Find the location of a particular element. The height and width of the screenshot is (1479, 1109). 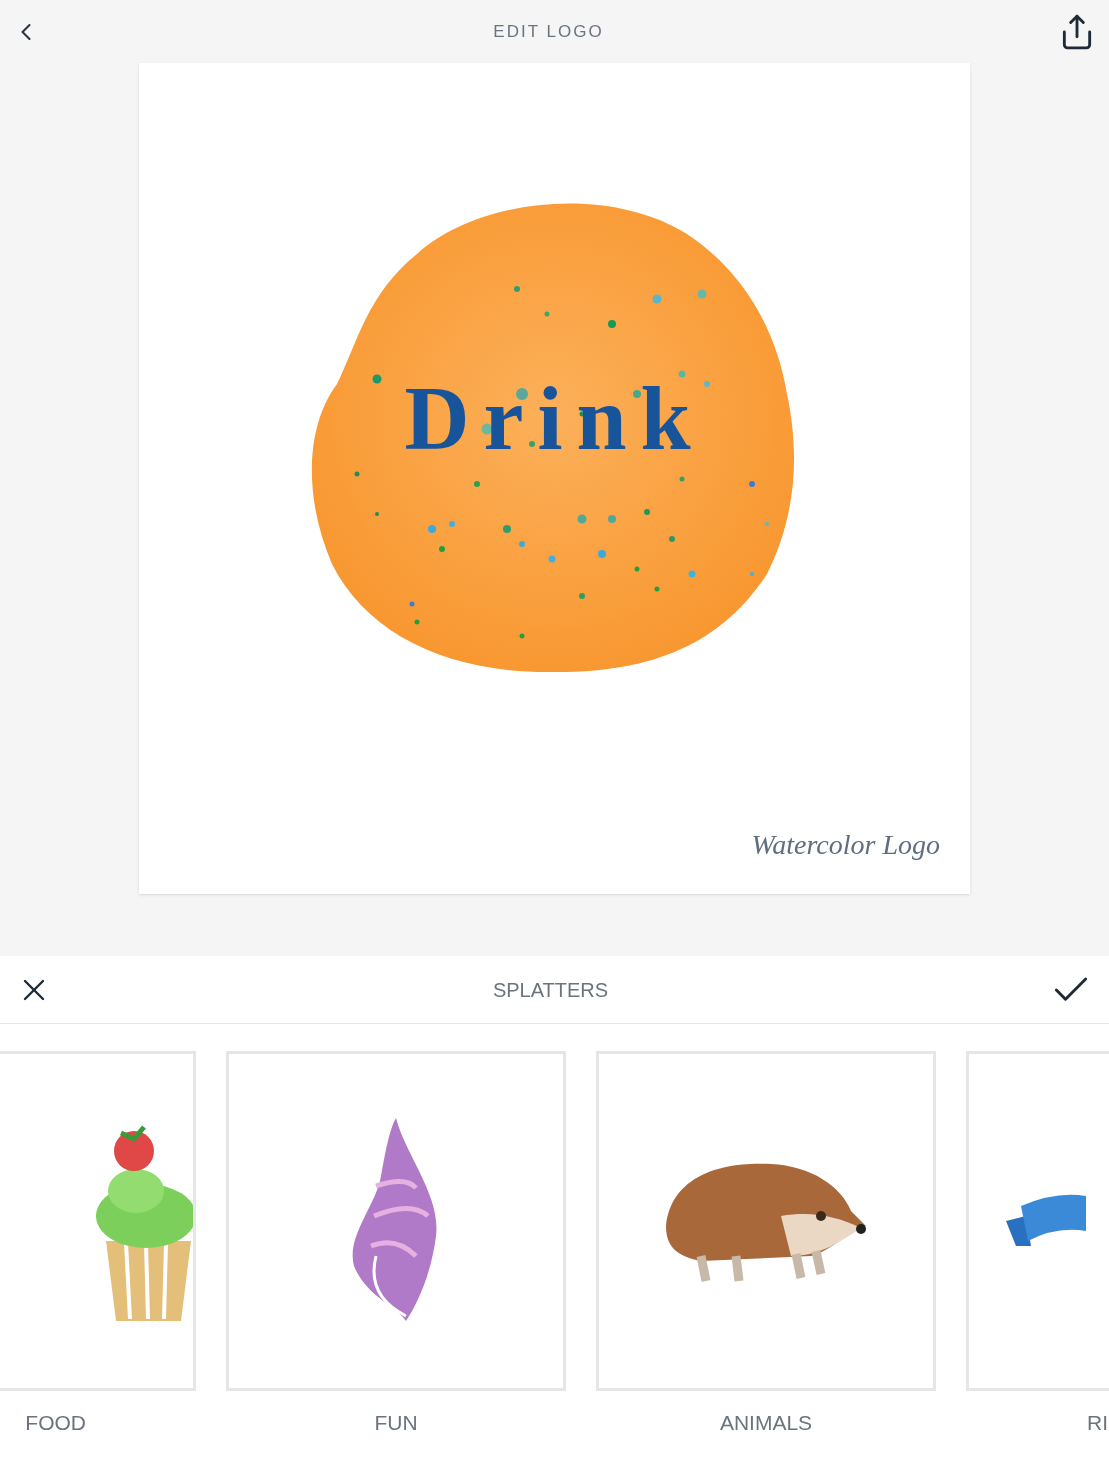

category-label: ANIMALS is located at coordinates (766, 1423).